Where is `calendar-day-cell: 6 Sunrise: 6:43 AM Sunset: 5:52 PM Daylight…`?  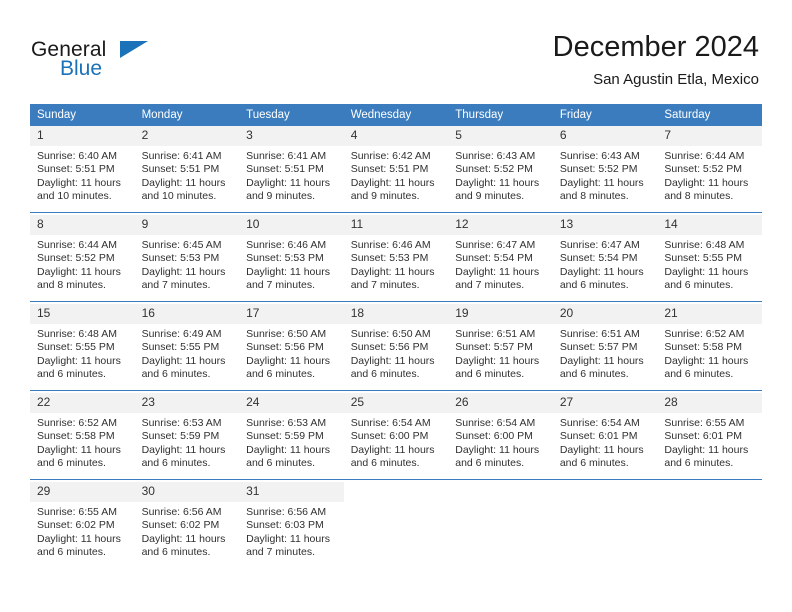
calendar-day-cell: 6 Sunrise: 6:43 AM Sunset: 5:52 PM Daylight… is located at coordinates (605, 169).